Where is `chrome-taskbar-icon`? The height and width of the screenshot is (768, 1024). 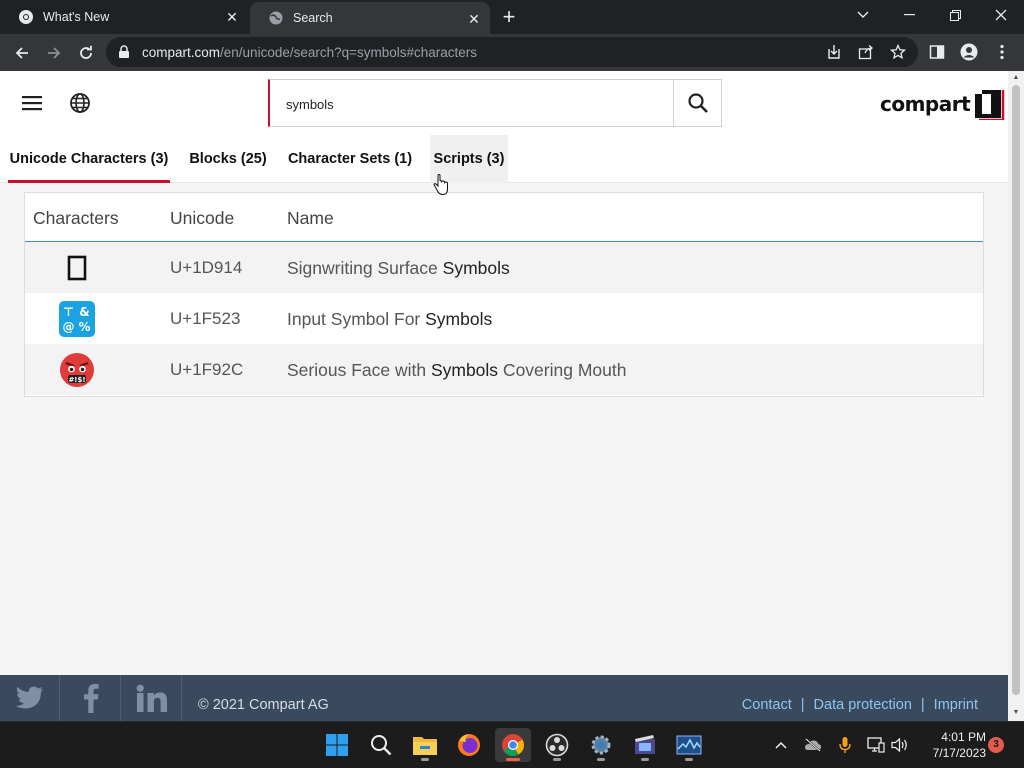 chrome-taskbar-icon is located at coordinates (513, 745).